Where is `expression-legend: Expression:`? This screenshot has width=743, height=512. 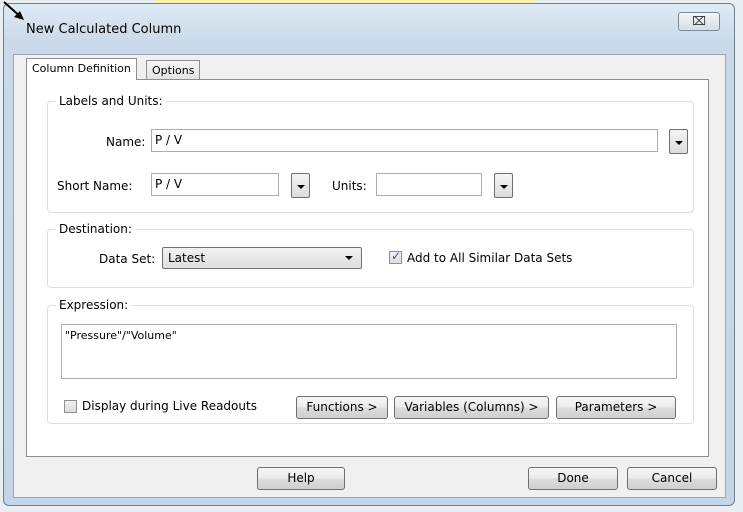
expression-legend: Expression: is located at coordinates (94, 305).